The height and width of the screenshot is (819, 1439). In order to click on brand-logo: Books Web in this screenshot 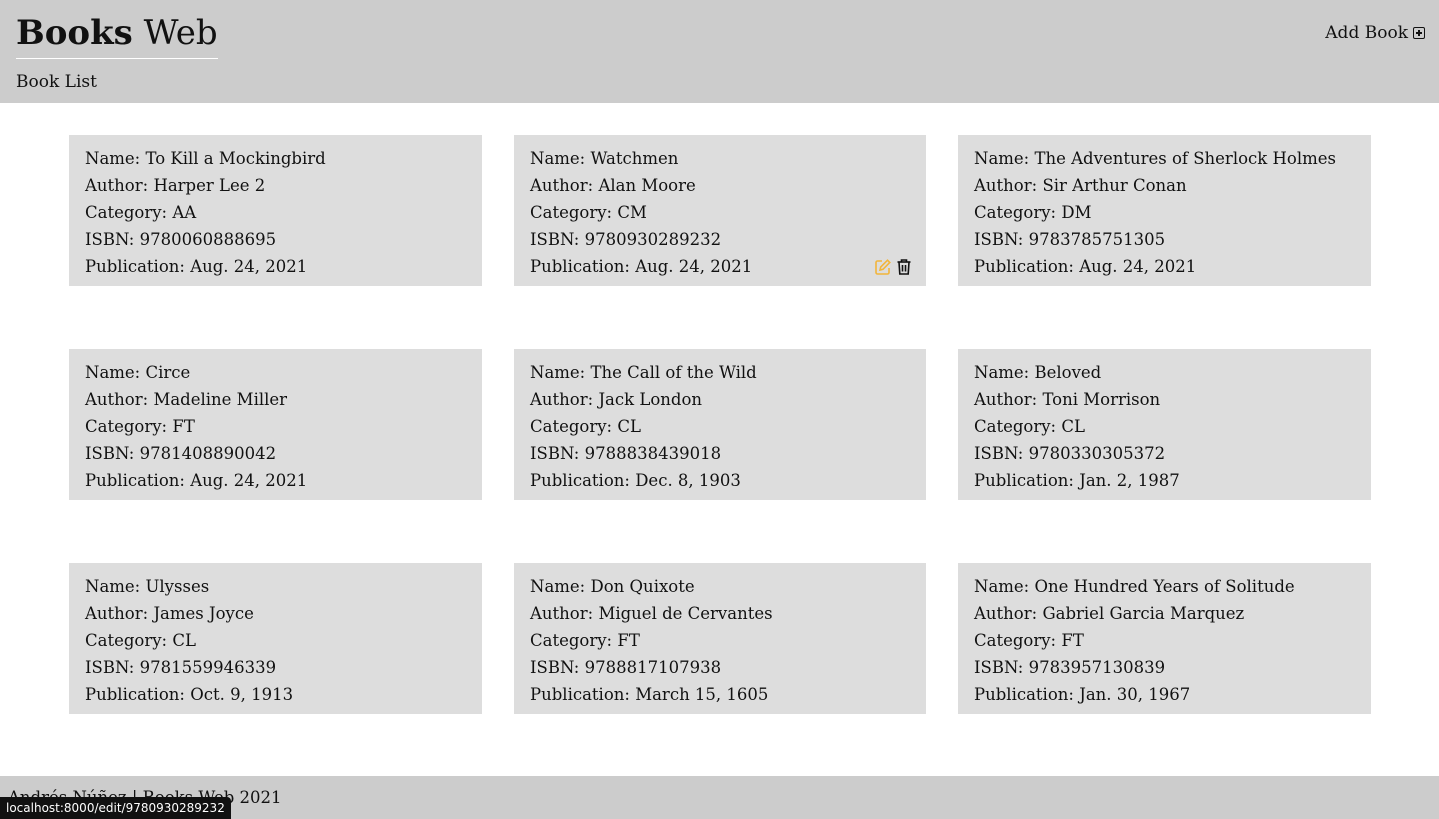, I will do `click(117, 35)`.